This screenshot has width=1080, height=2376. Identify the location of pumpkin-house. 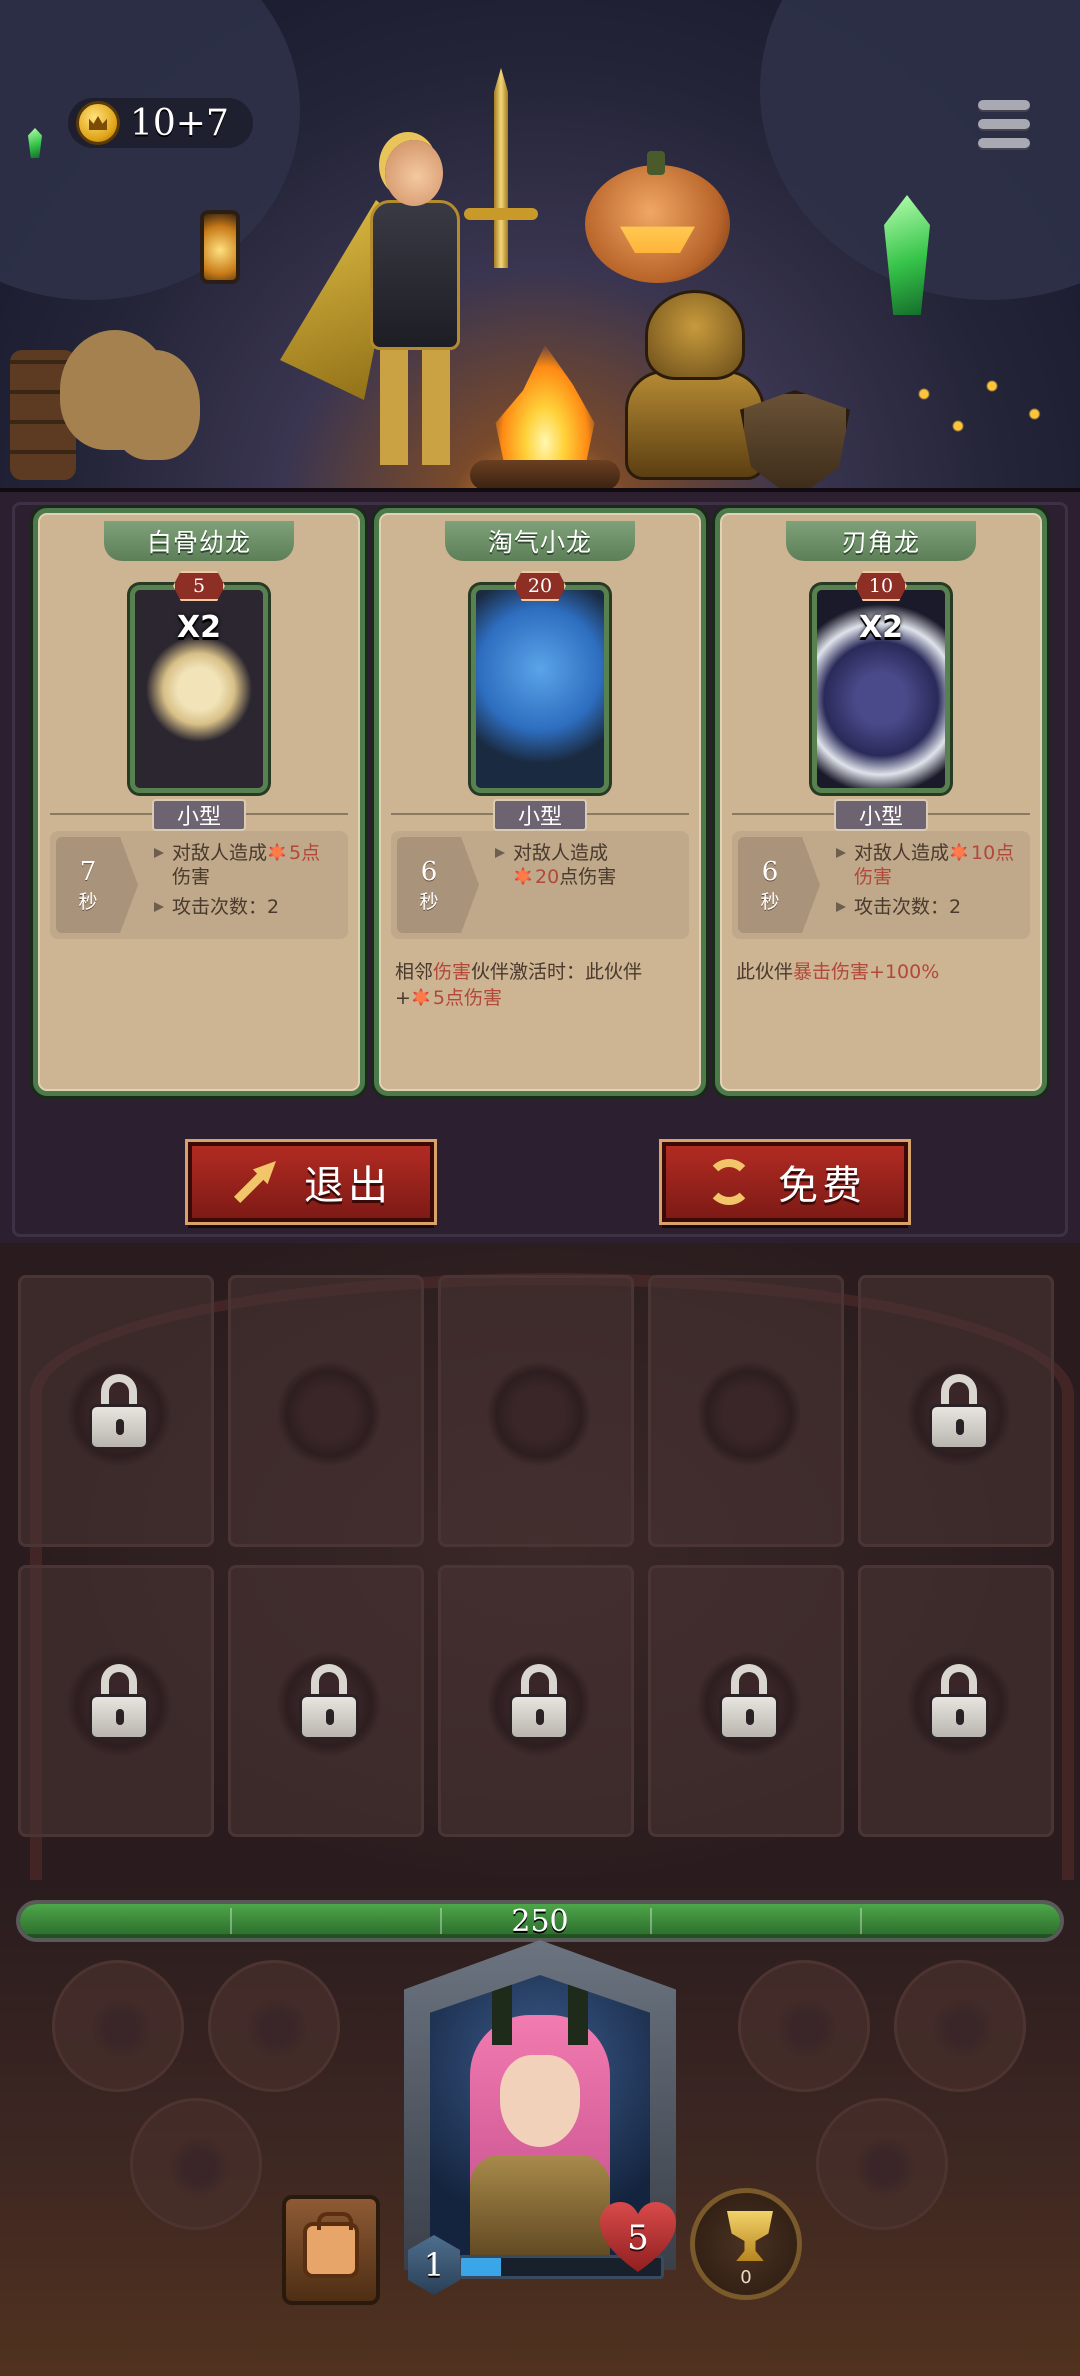
(657, 217).